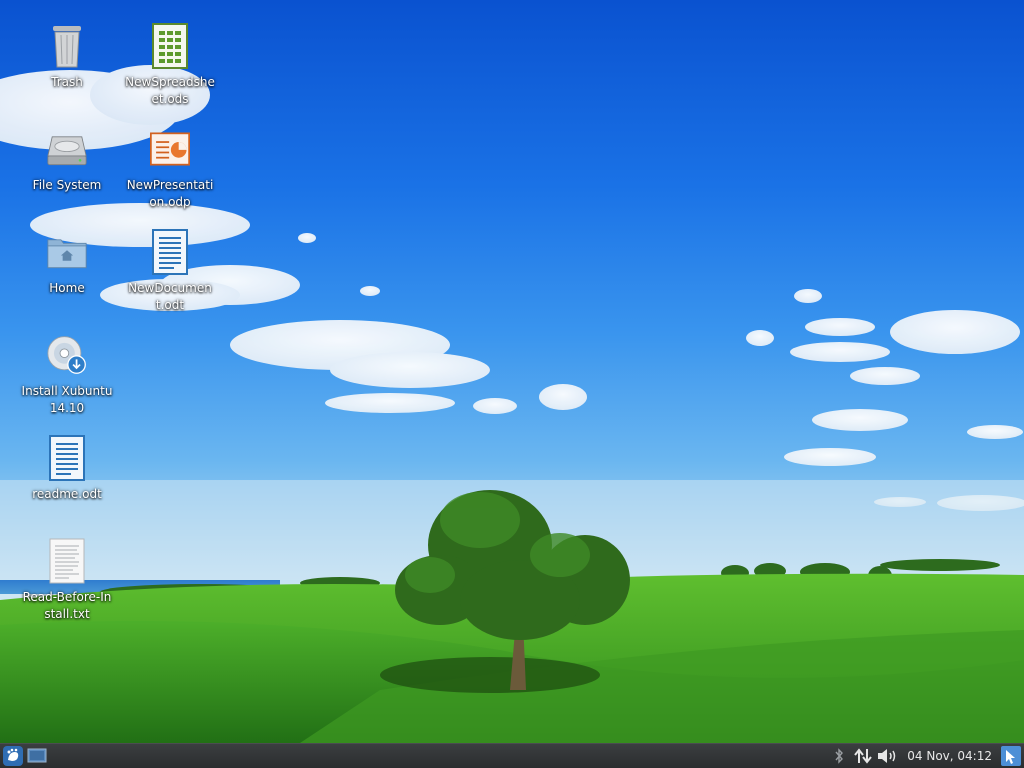 The height and width of the screenshot is (768, 1024). I want to click on bottom-panel: 04 Nov, 04:12, so click(512, 755).